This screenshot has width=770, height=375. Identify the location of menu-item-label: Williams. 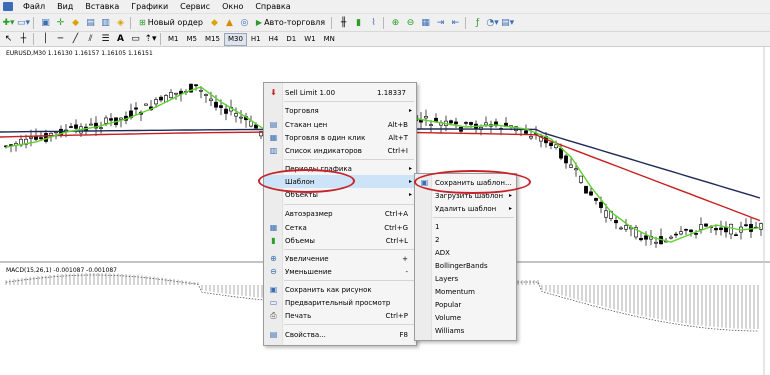
(450, 330).